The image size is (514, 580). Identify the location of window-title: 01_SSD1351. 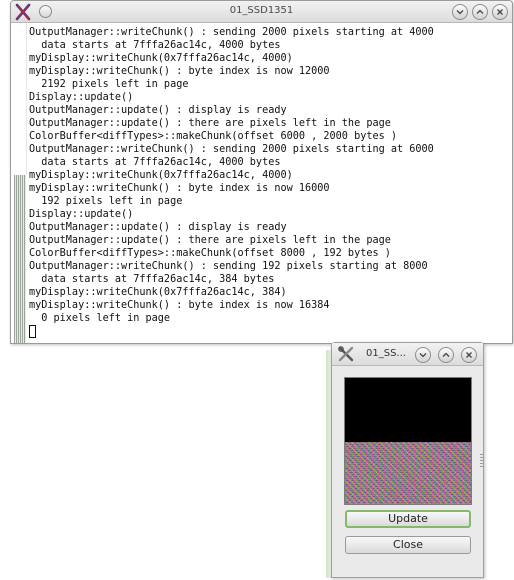
(261, 10).